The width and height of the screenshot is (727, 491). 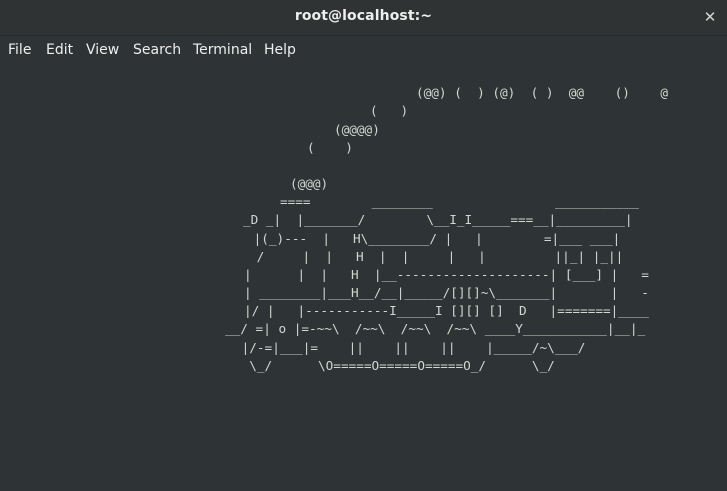 I want to click on menu-search: Search, so click(x=157, y=50).